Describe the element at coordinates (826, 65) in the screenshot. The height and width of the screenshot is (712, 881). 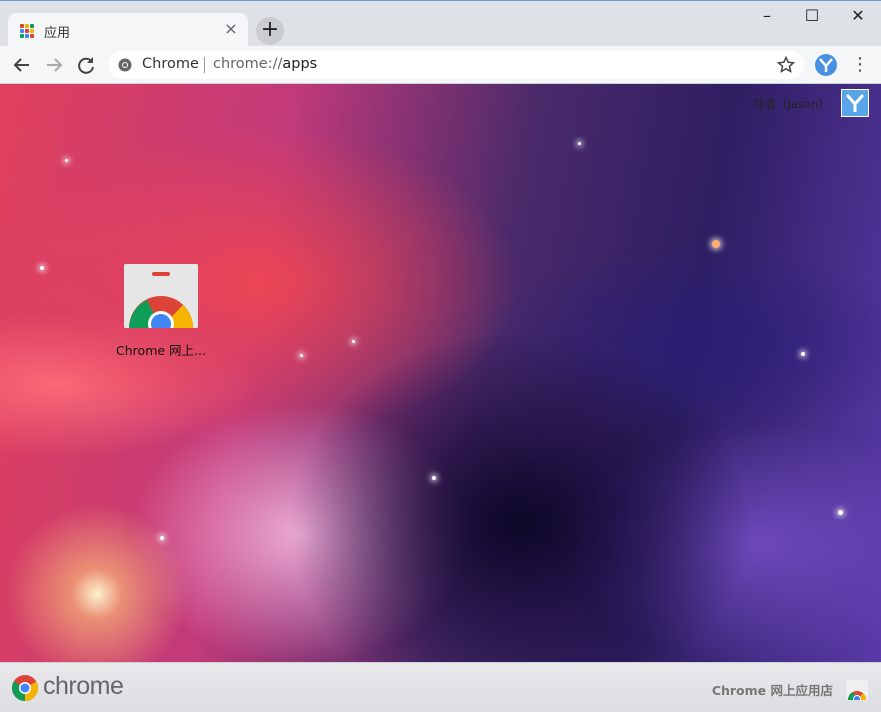
I see `profile-icon` at that location.